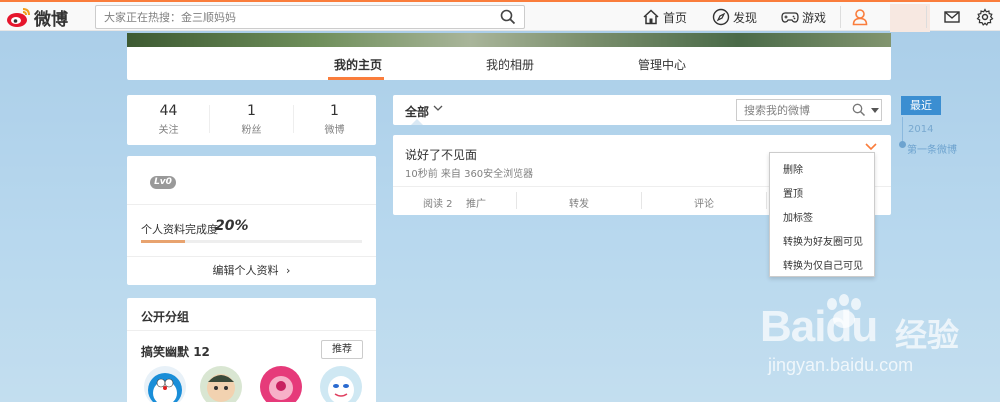  What do you see at coordinates (18, 17) in the screenshot?
I see `weibo-logo-icon` at bounding box center [18, 17].